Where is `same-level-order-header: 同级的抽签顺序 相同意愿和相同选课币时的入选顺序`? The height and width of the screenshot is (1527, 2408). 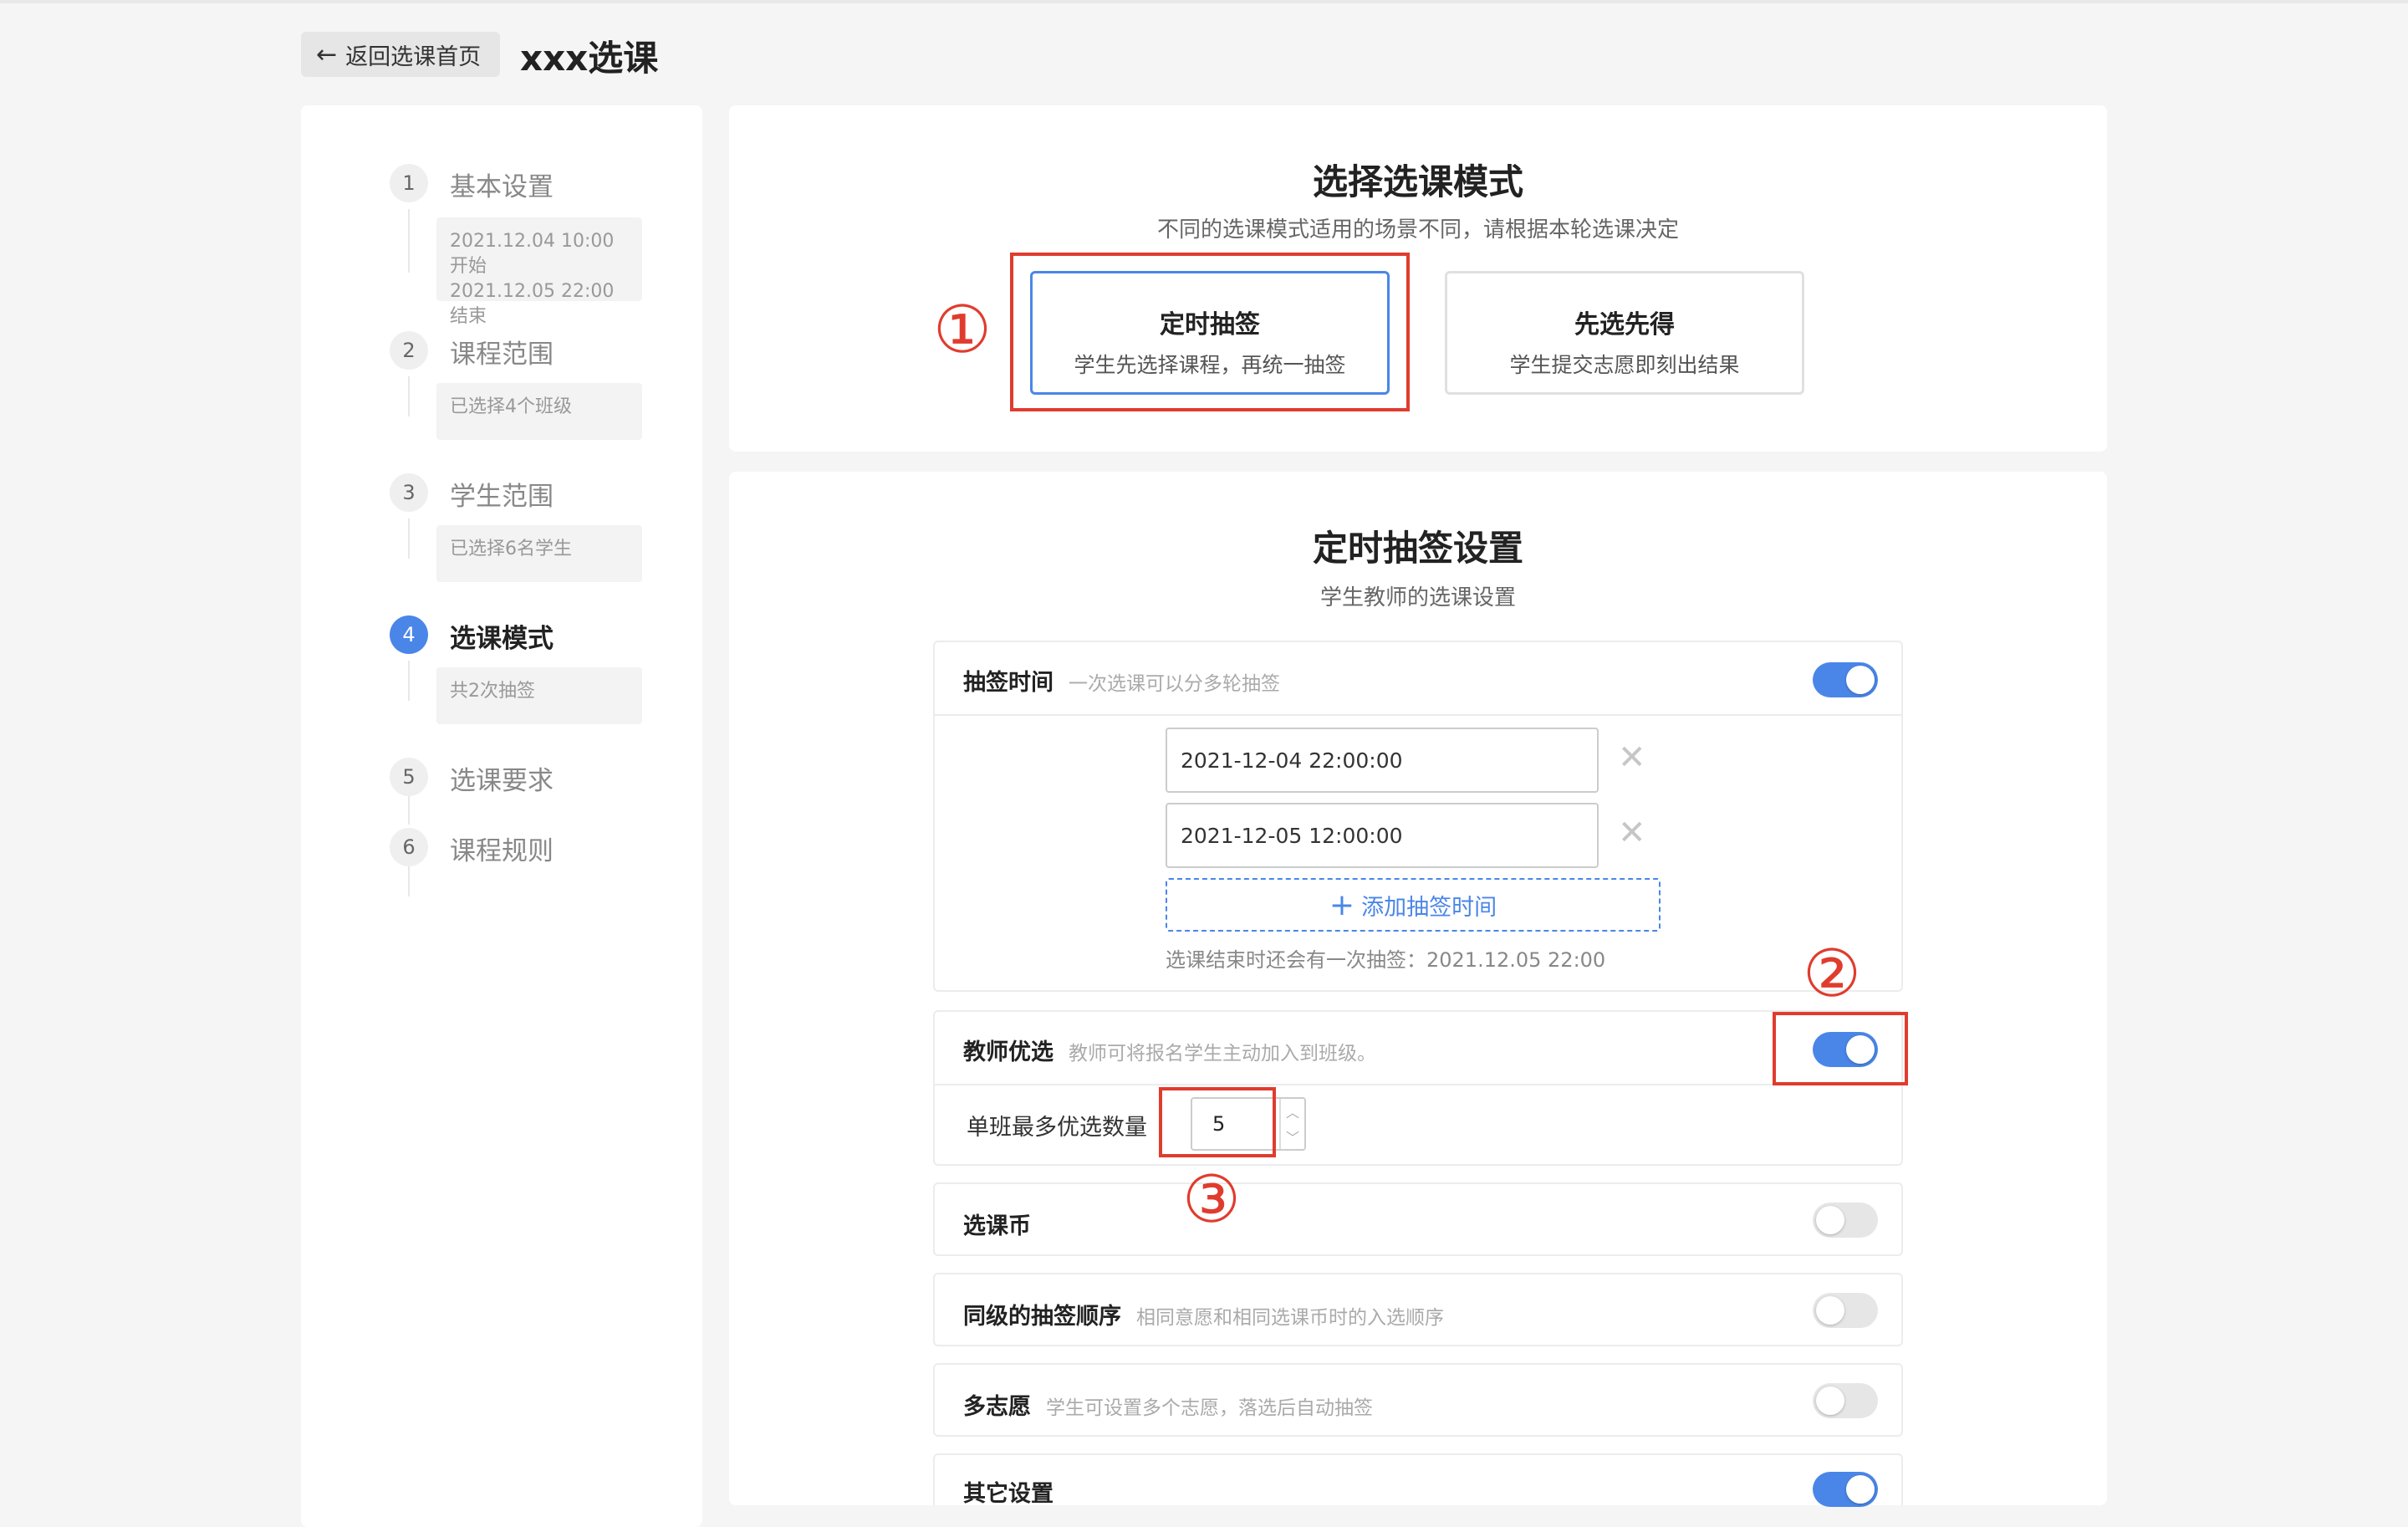 same-level-order-header: 同级的抽签顺序 相同意愿和相同选课币时的入选顺序 is located at coordinates (1204, 1314).